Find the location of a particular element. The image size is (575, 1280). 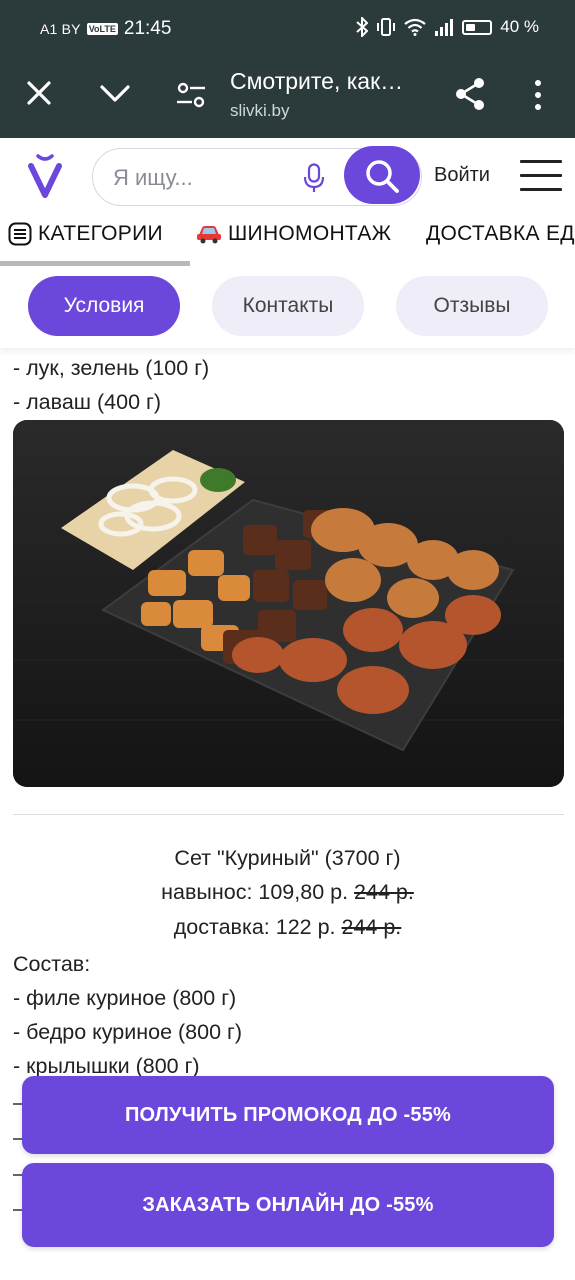

category-food-delivery: ДОСТАВКА ЕД is located at coordinates (500, 234).